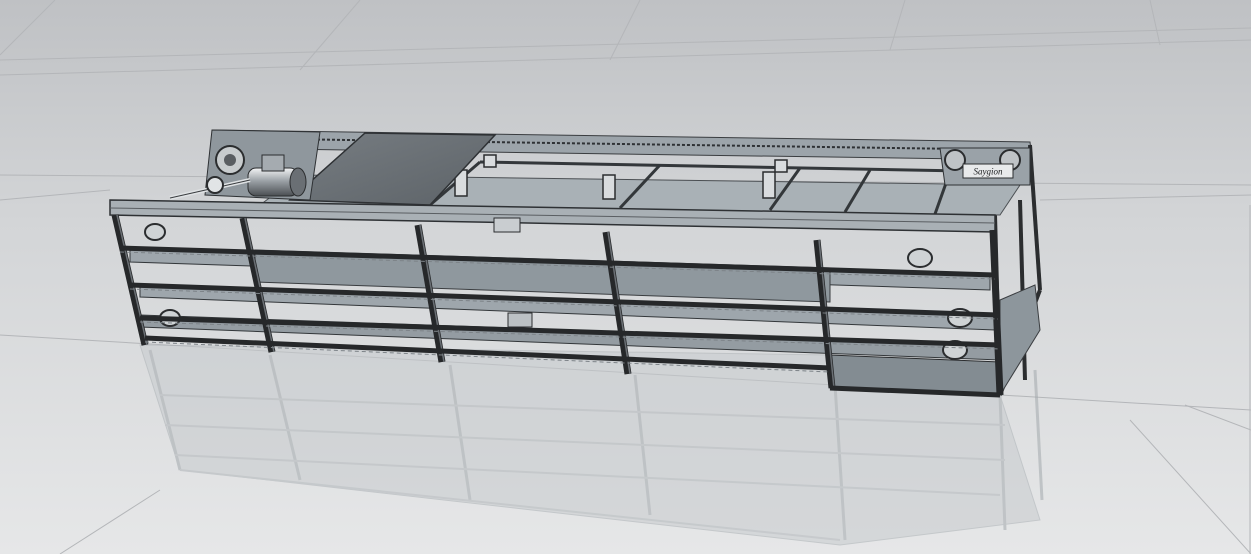  What do you see at coordinates (985, 166) in the screenshot?
I see `right-drive-assembly: Saygion` at bounding box center [985, 166].